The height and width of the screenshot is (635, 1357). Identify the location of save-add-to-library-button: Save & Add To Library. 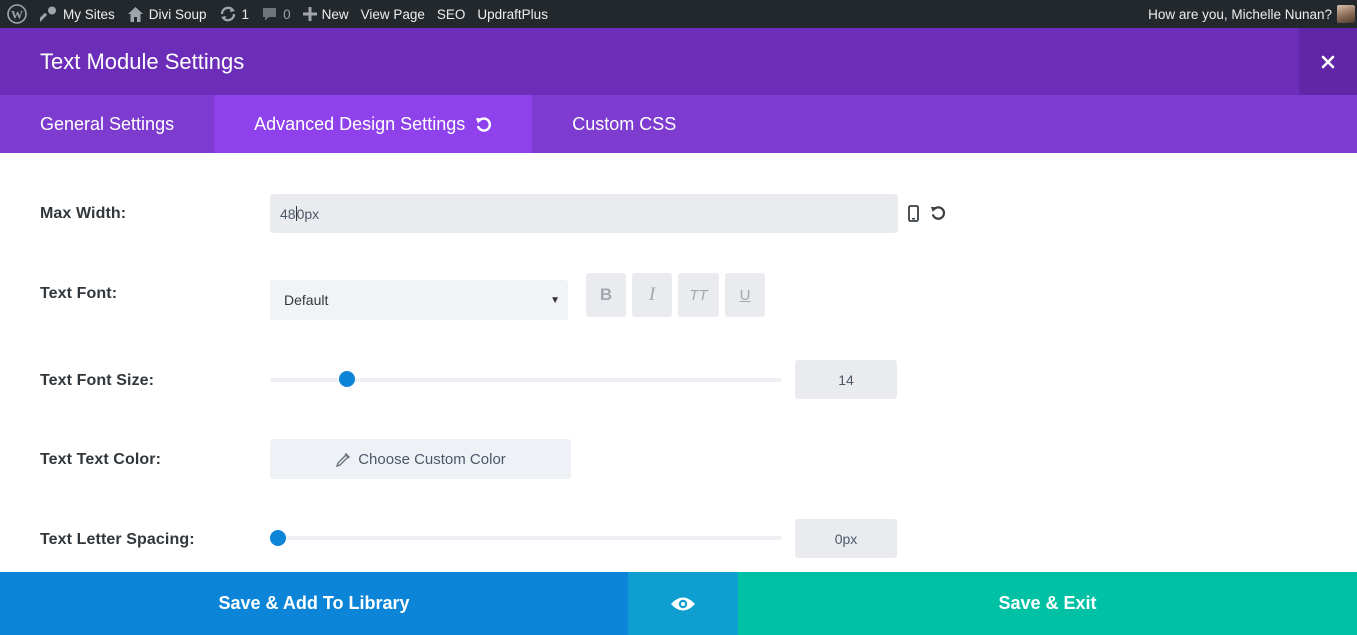
(314, 603).